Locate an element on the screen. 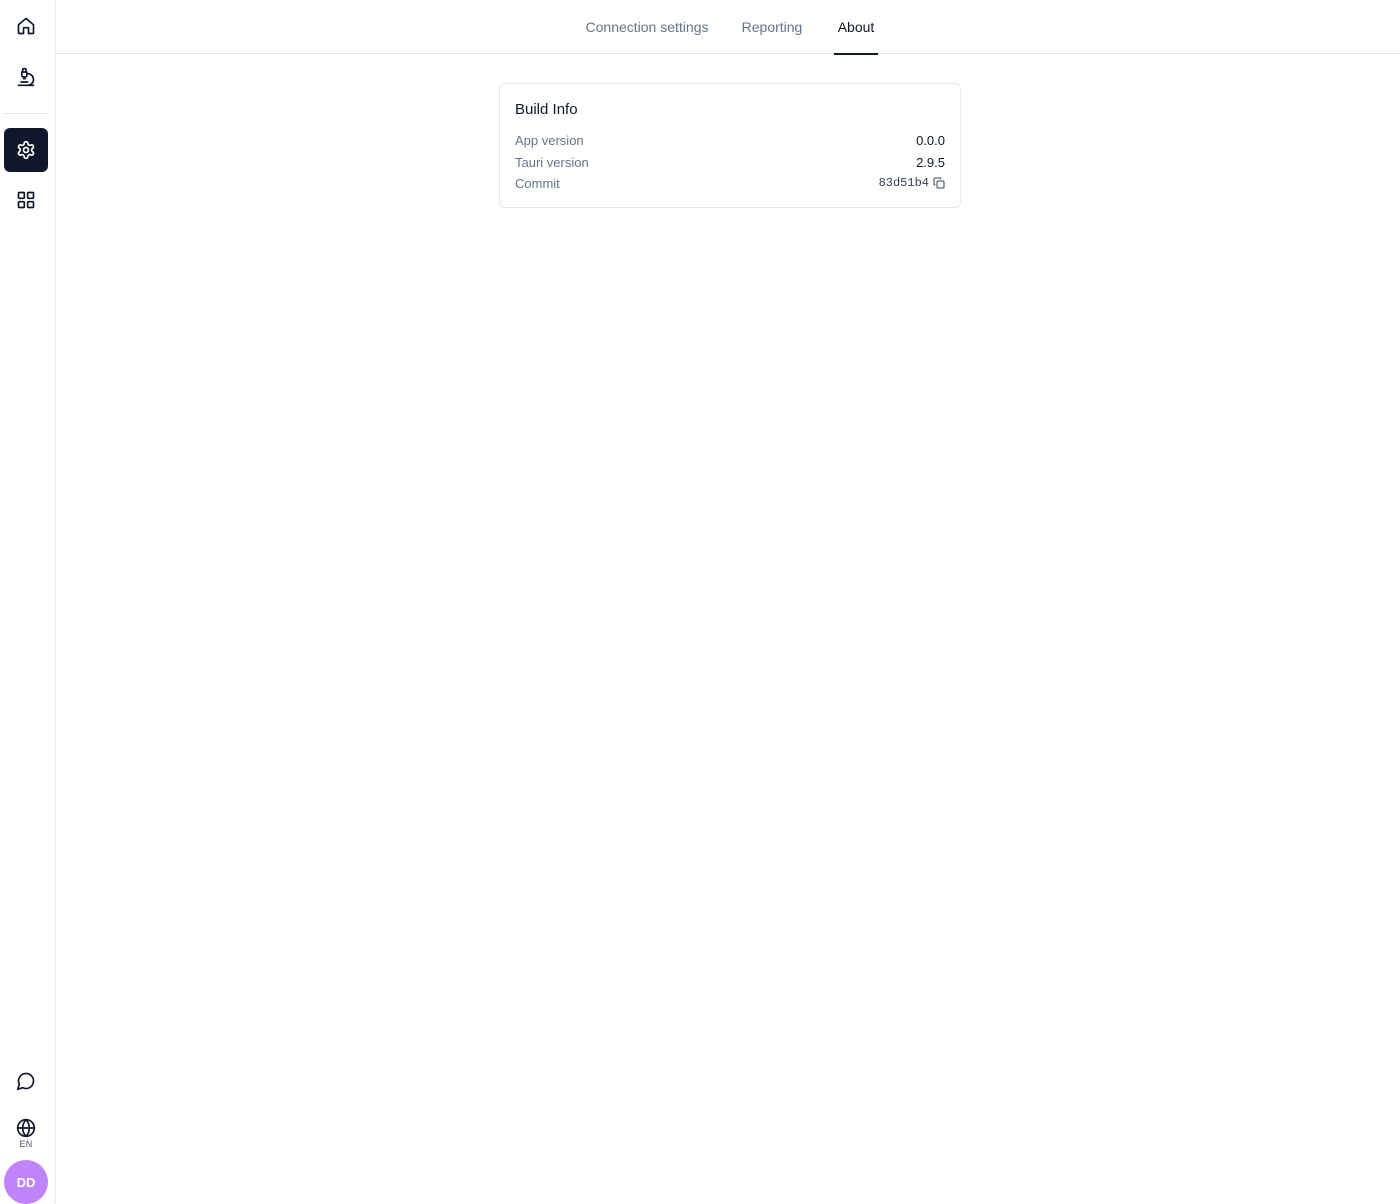  copy-commit-button is located at coordinates (939, 183).